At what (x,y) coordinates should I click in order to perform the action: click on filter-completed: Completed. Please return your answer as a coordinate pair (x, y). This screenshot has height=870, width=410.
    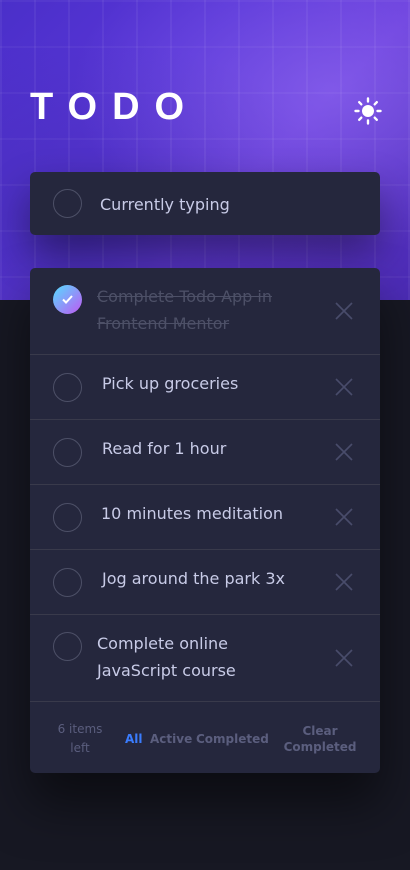
    Looking at the image, I should click on (232, 739).